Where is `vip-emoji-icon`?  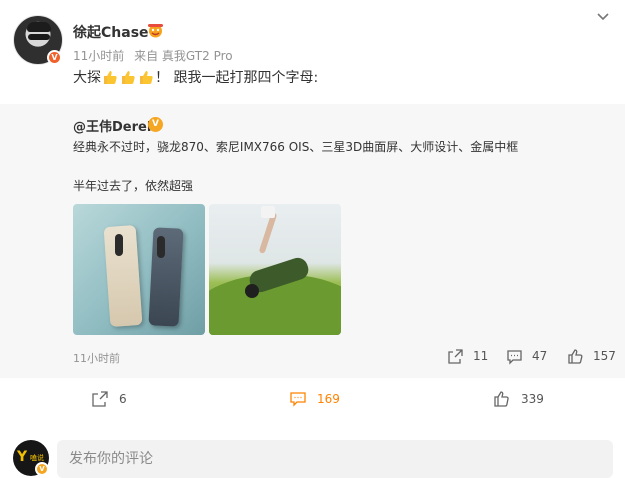 vip-emoji-icon is located at coordinates (155, 31).